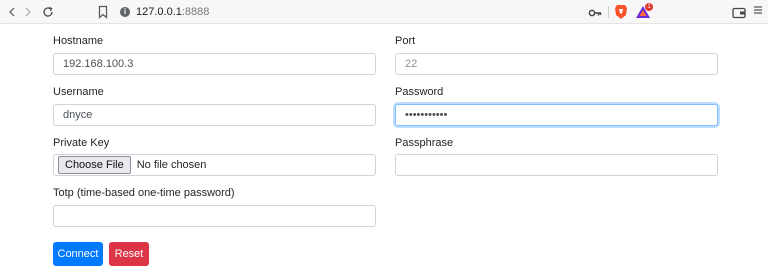  Describe the element at coordinates (424, 143) in the screenshot. I see `passphrase-label: Passphrase` at that location.